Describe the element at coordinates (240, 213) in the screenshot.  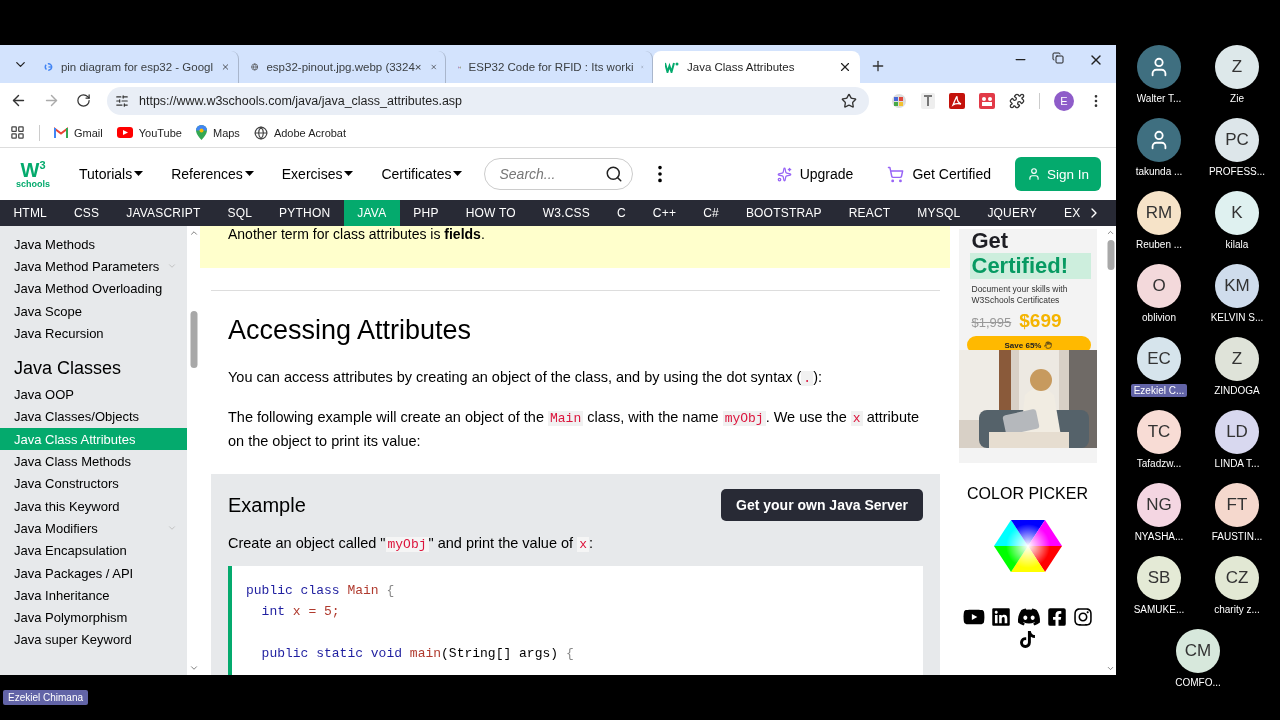
I see `nav-tab: SQL` at that location.